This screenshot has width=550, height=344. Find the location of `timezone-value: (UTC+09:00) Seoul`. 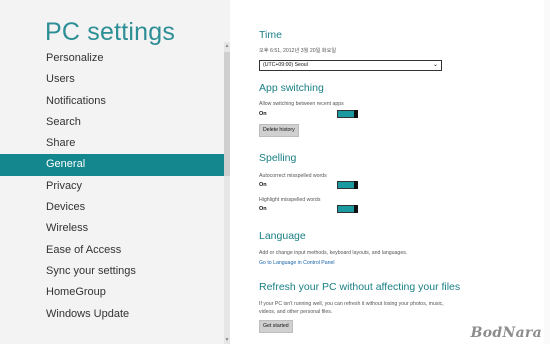

timezone-value: (UTC+09:00) Seoul is located at coordinates (285, 65).